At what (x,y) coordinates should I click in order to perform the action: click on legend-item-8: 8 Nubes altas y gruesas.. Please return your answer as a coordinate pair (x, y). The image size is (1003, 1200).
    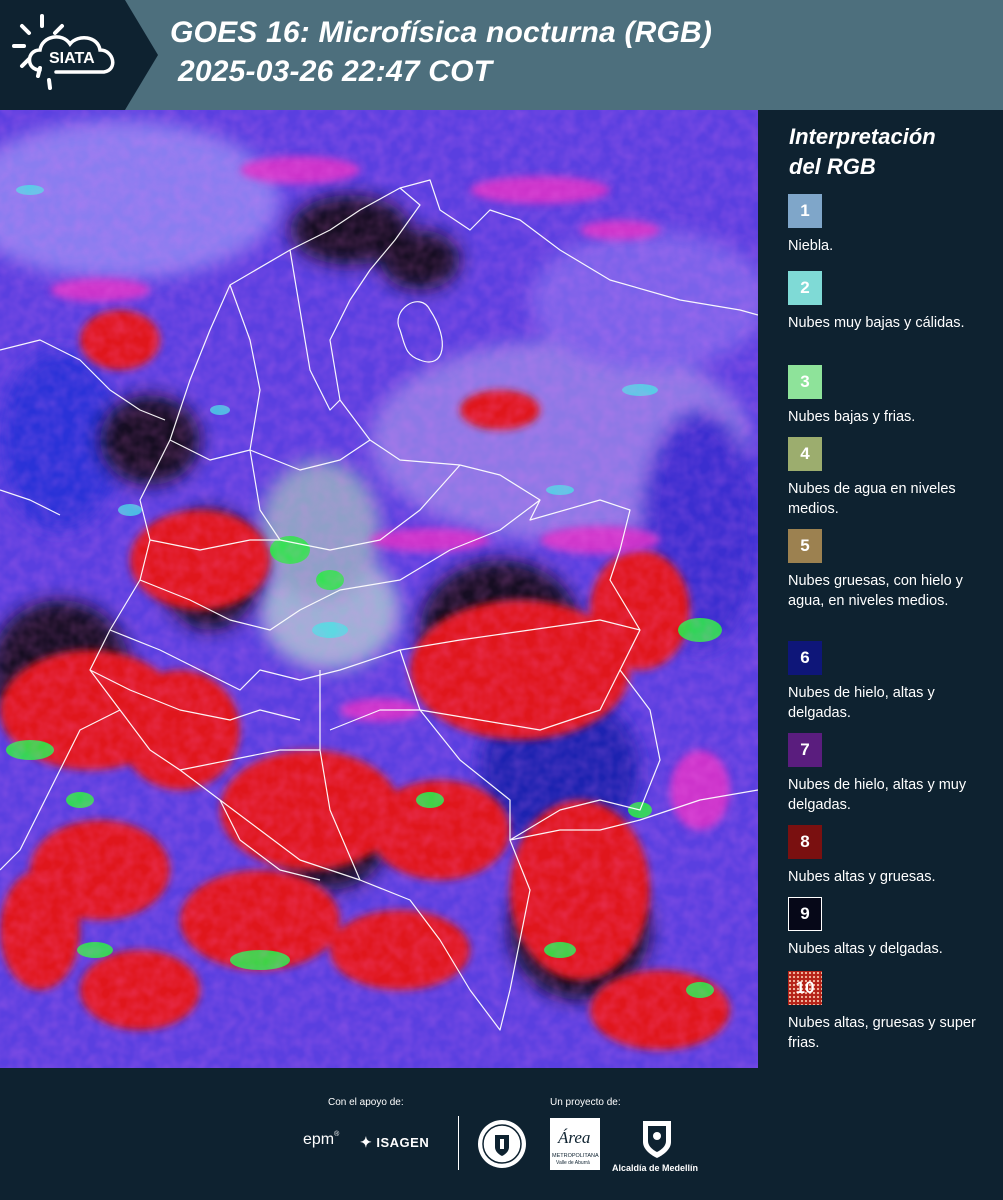
    Looking at the image, I should click on (893, 856).